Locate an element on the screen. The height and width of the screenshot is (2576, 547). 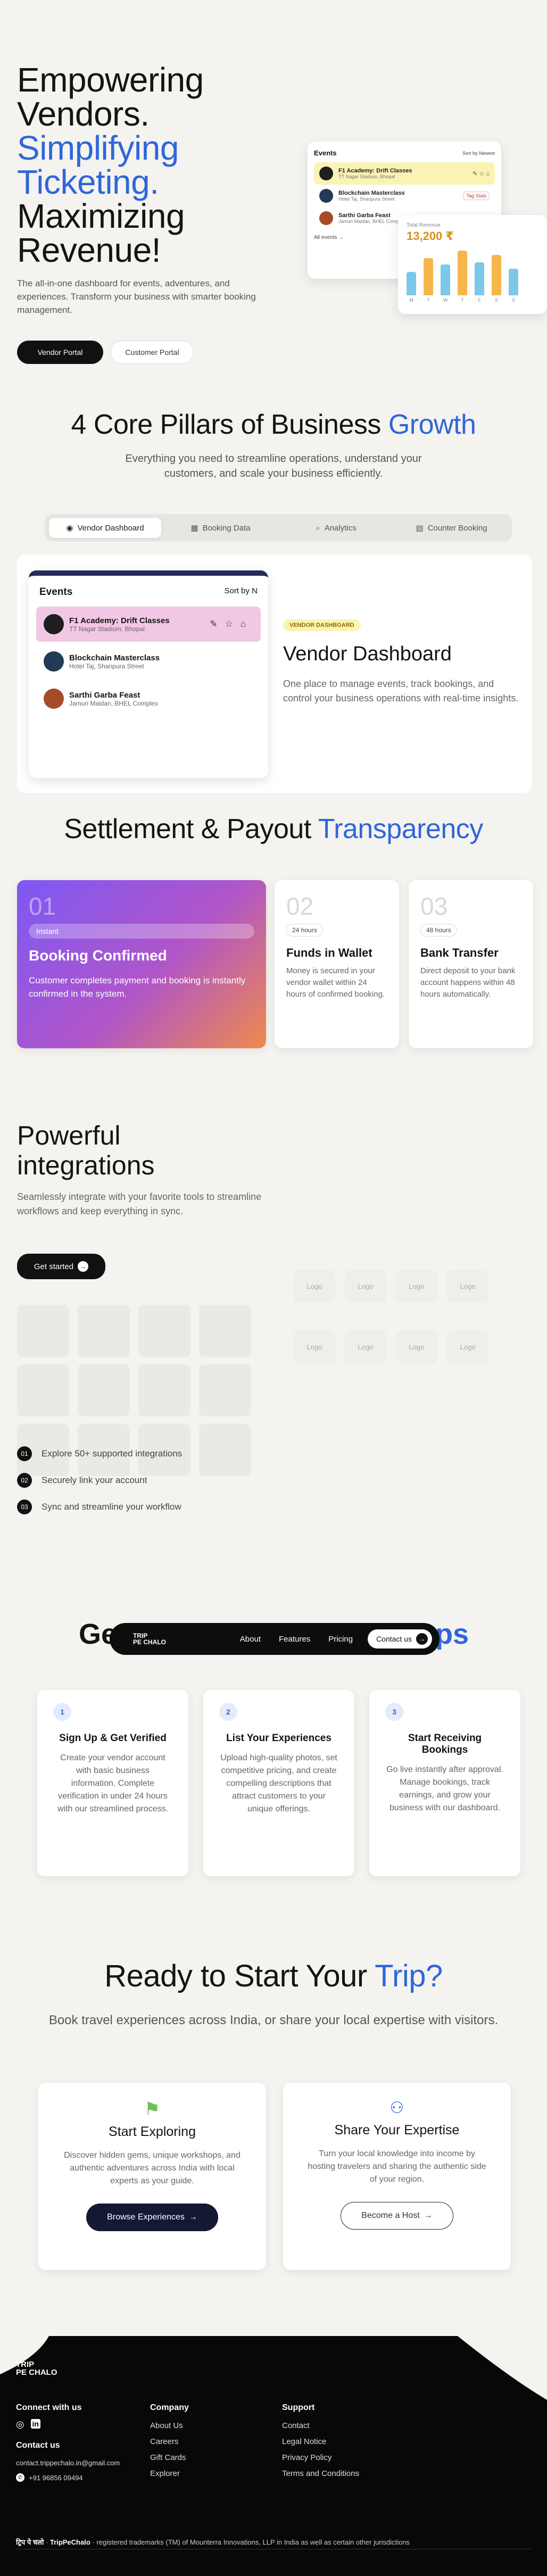
event-place: TT Nagar Stadium, Bhopal is located at coordinates (107, 629).